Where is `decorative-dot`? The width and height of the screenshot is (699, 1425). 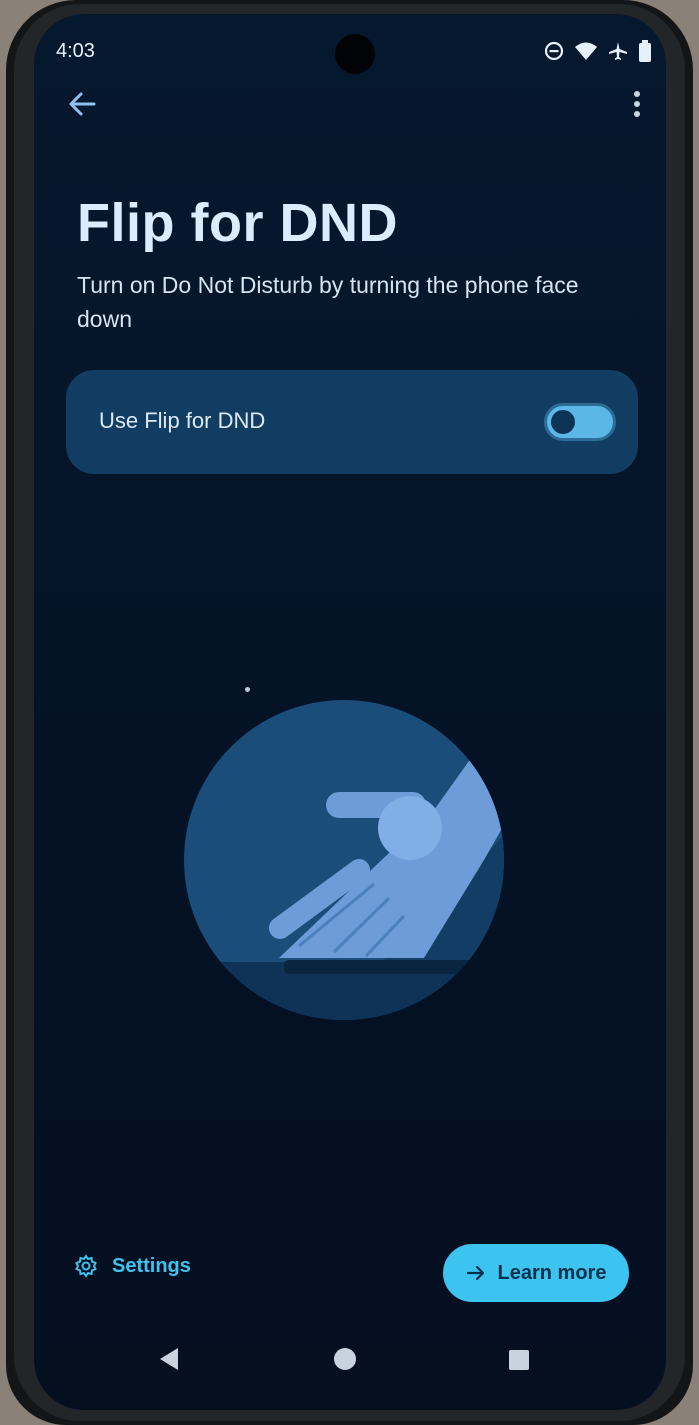 decorative-dot is located at coordinates (247, 689).